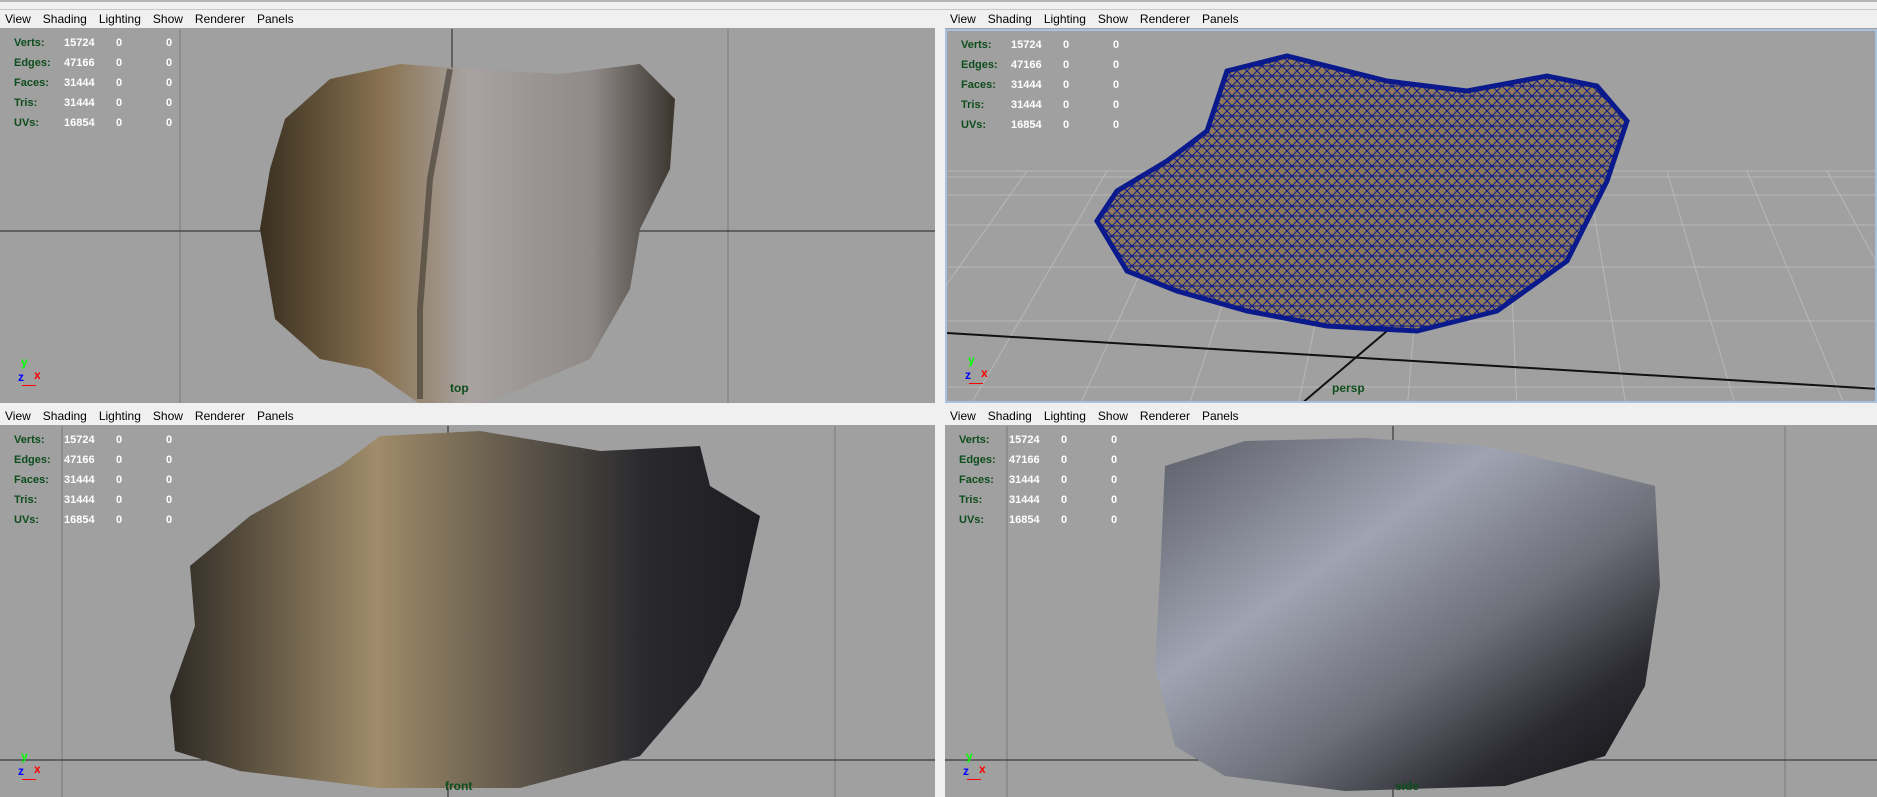 This screenshot has width=1877, height=797. I want to click on camera-label: top, so click(459, 388).